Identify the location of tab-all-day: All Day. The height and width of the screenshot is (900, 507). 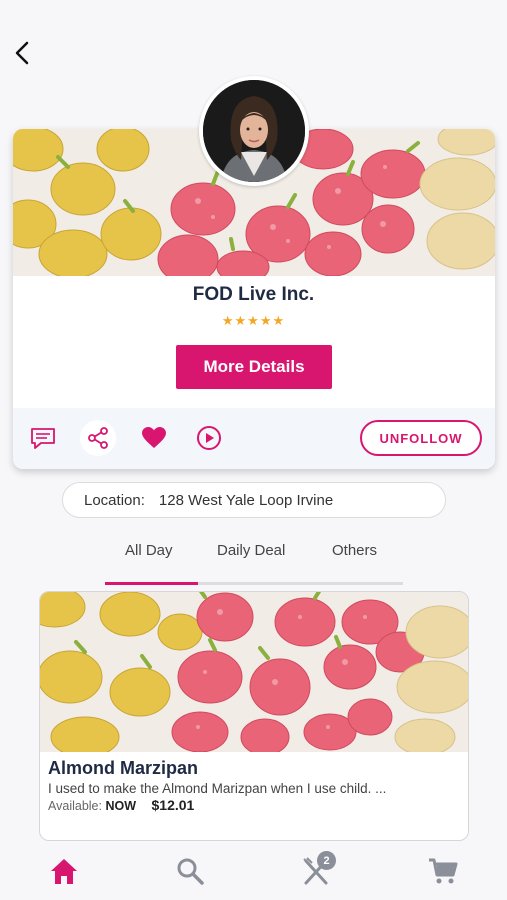
(149, 550).